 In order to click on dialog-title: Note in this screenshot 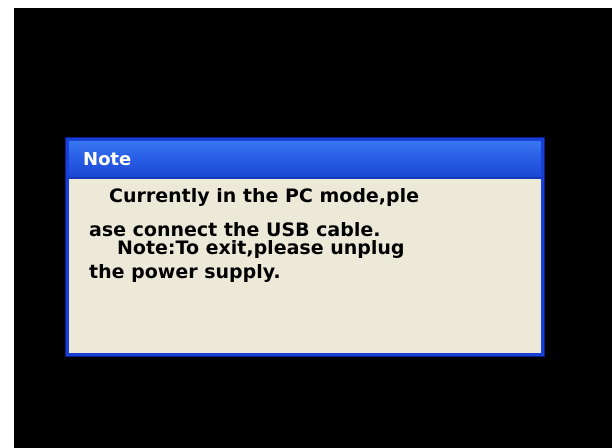, I will do `click(107, 159)`.